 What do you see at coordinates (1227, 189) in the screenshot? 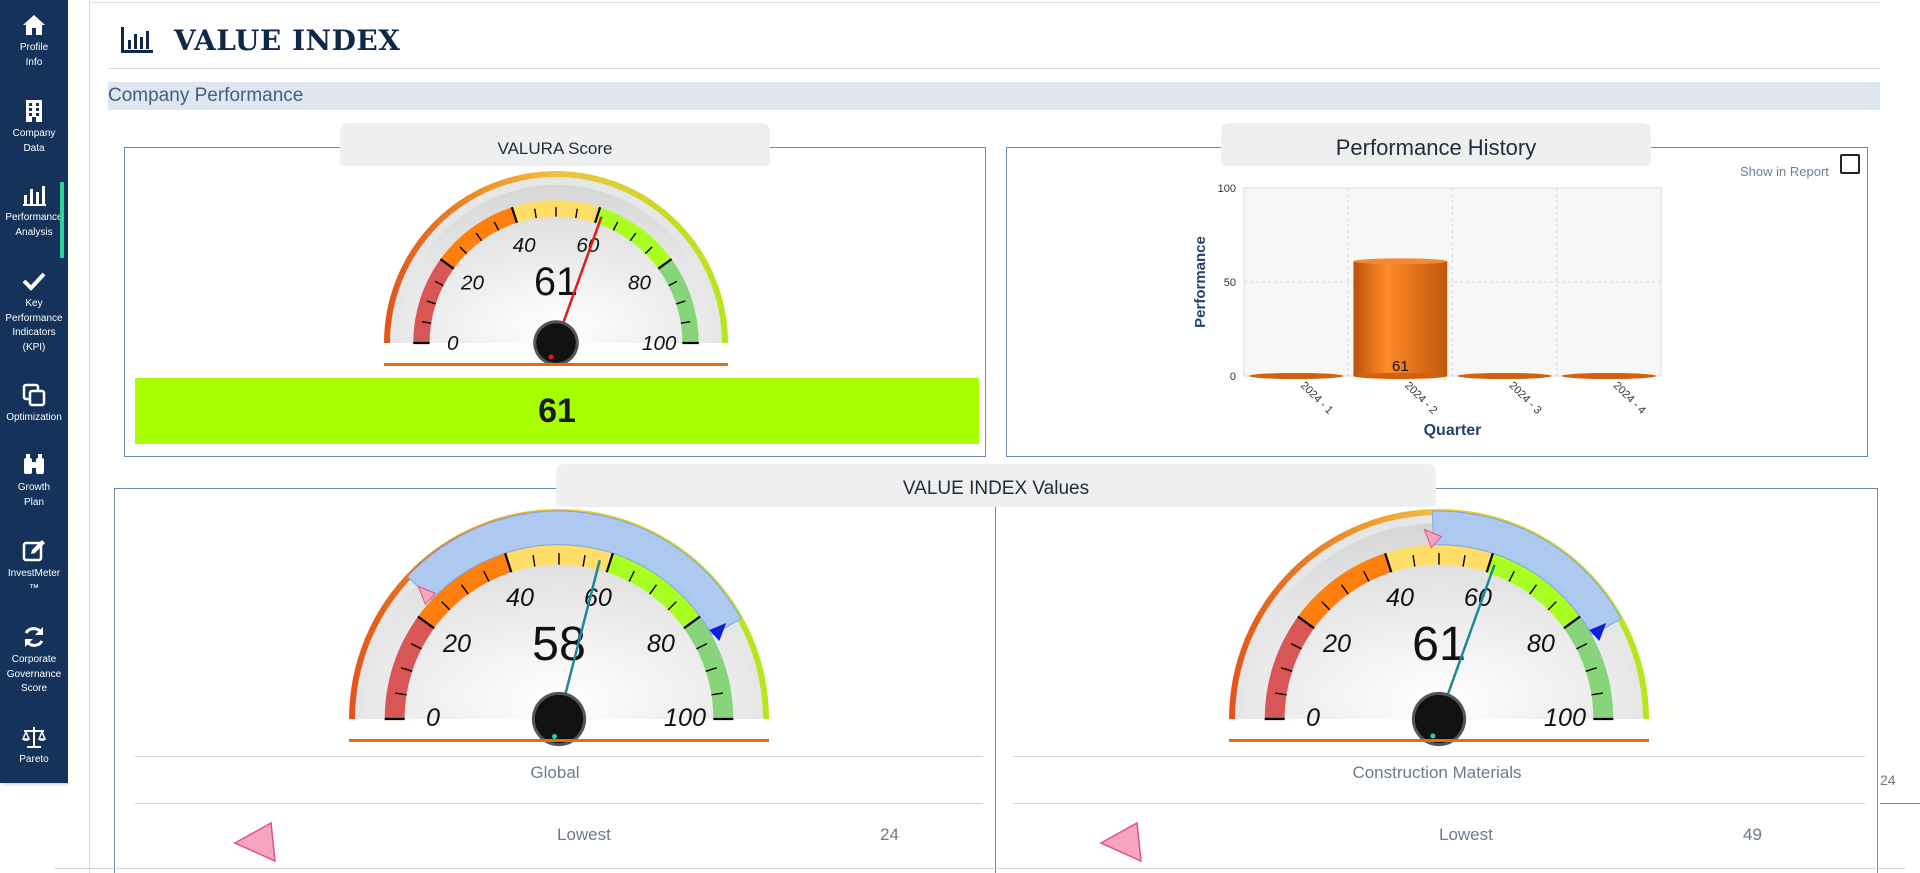
I see `y-tick-label: 100` at bounding box center [1227, 189].